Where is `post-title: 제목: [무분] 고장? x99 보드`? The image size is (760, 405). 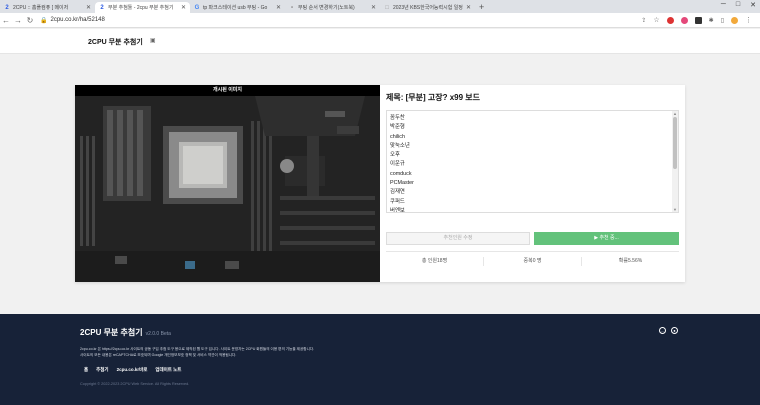 post-title: 제목: [무분] 고장? x99 보드 is located at coordinates (433, 97).